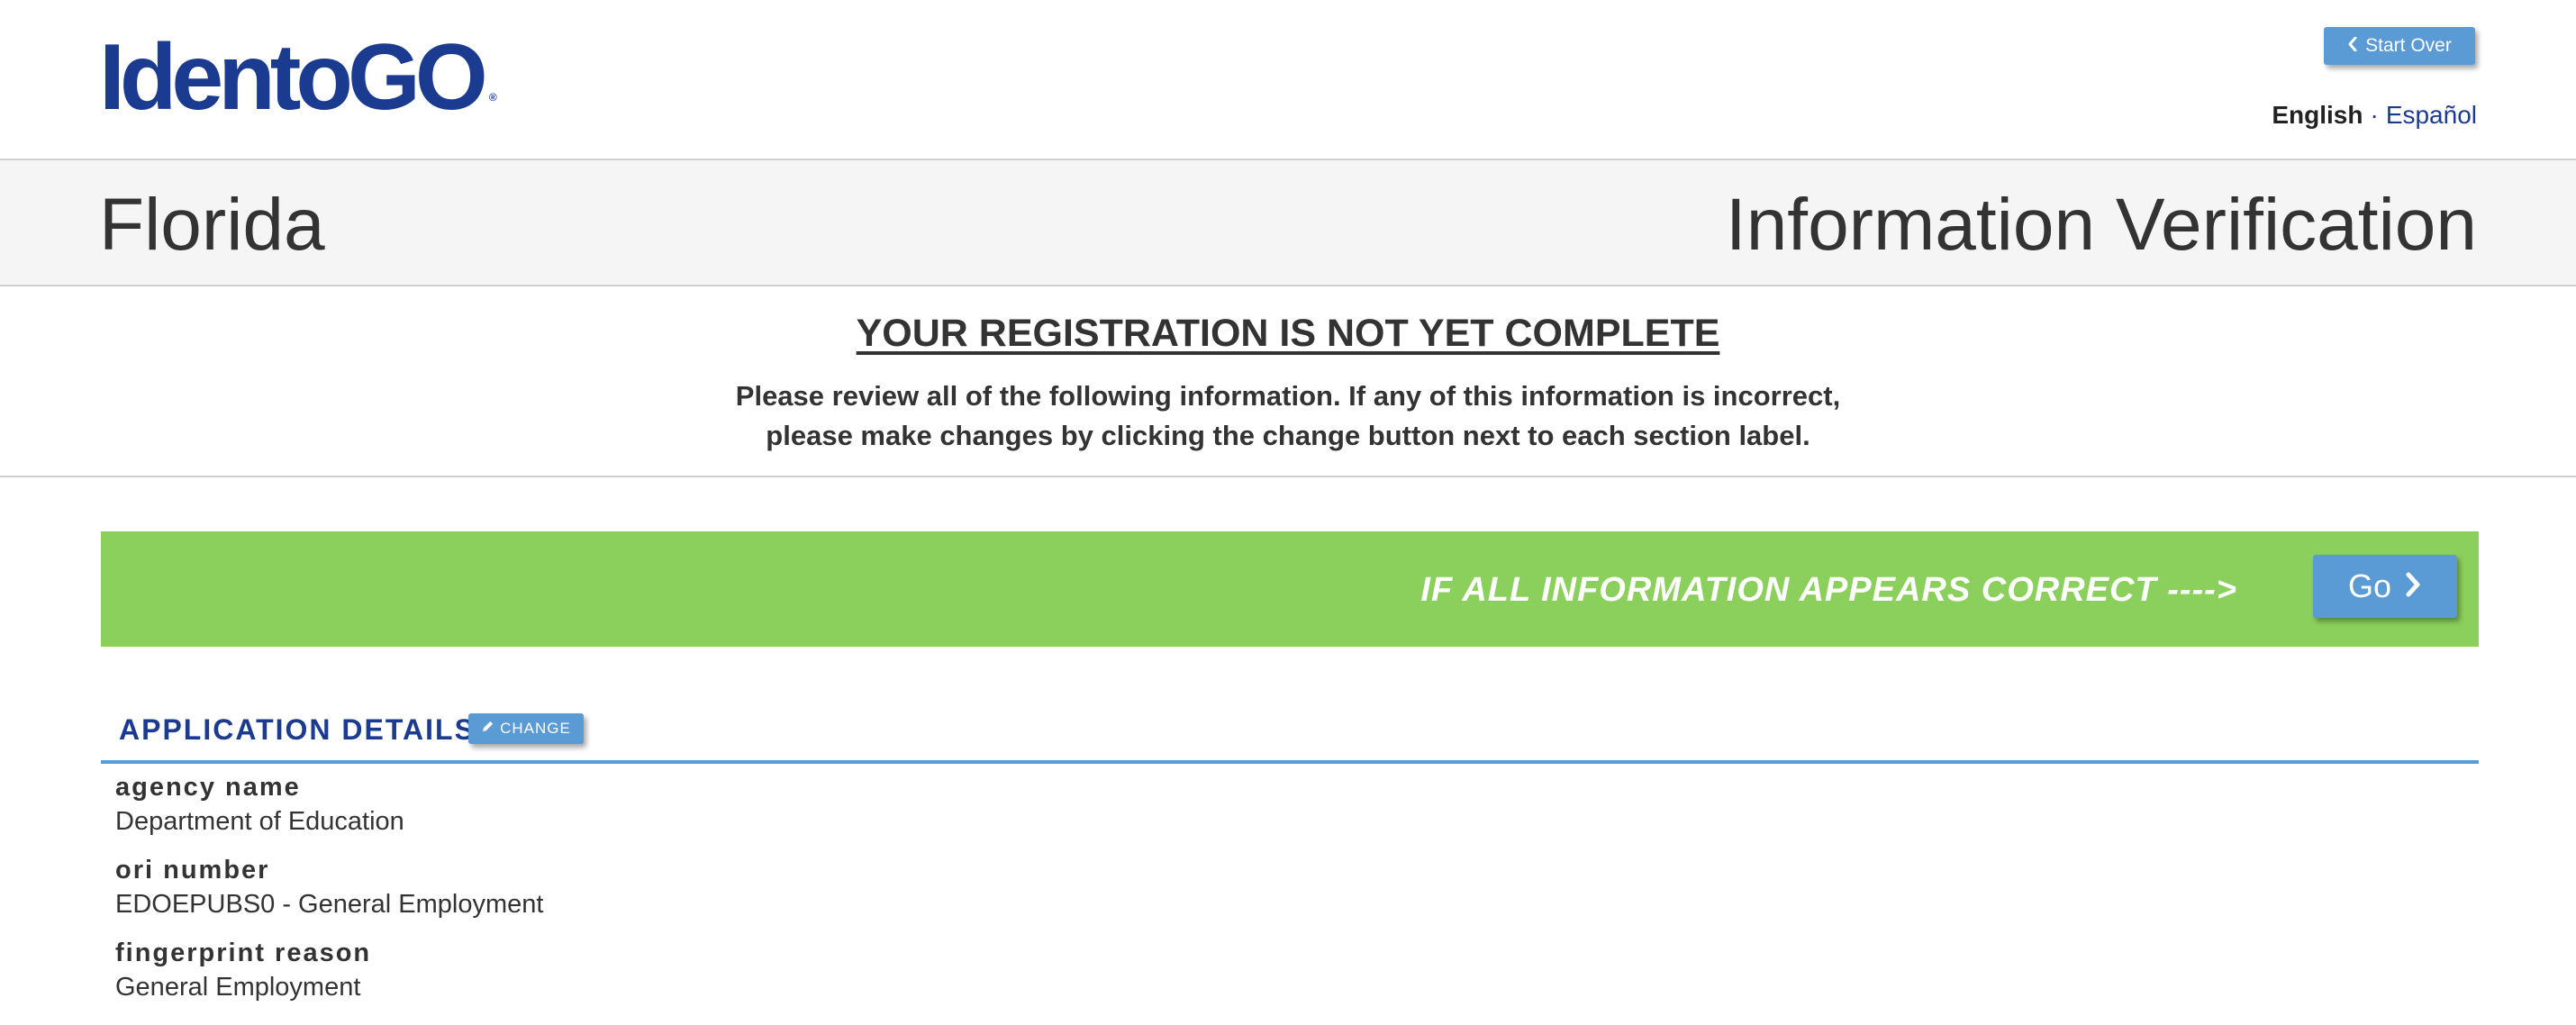 Image resolution: width=2576 pixels, height=1025 pixels. I want to click on change-label: CHANGE, so click(535, 728).